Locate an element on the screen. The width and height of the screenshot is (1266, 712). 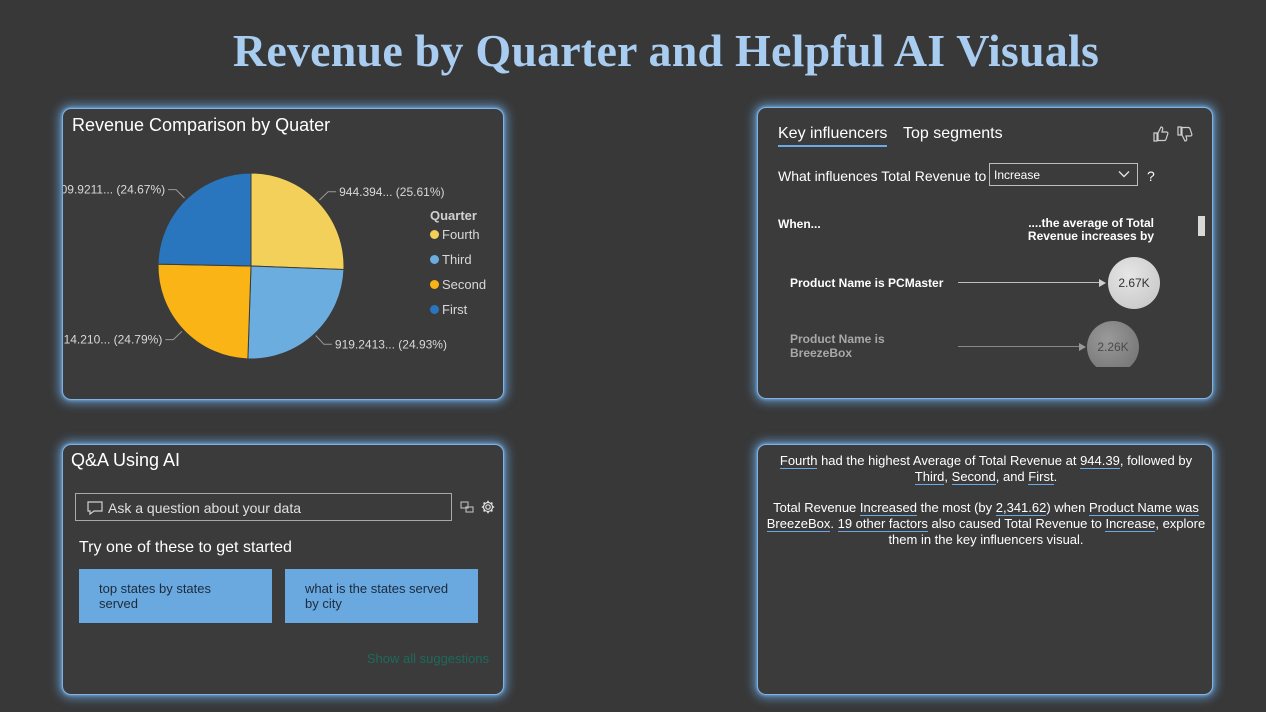
pie-data-label: 944.394... (25.61%) is located at coordinates (391, 192).